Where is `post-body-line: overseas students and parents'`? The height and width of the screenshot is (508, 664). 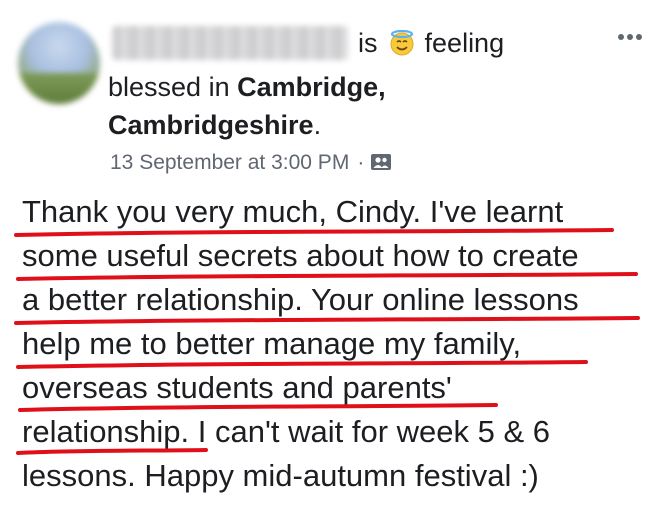 post-body-line: overseas students and parents' is located at coordinates (237, 387).